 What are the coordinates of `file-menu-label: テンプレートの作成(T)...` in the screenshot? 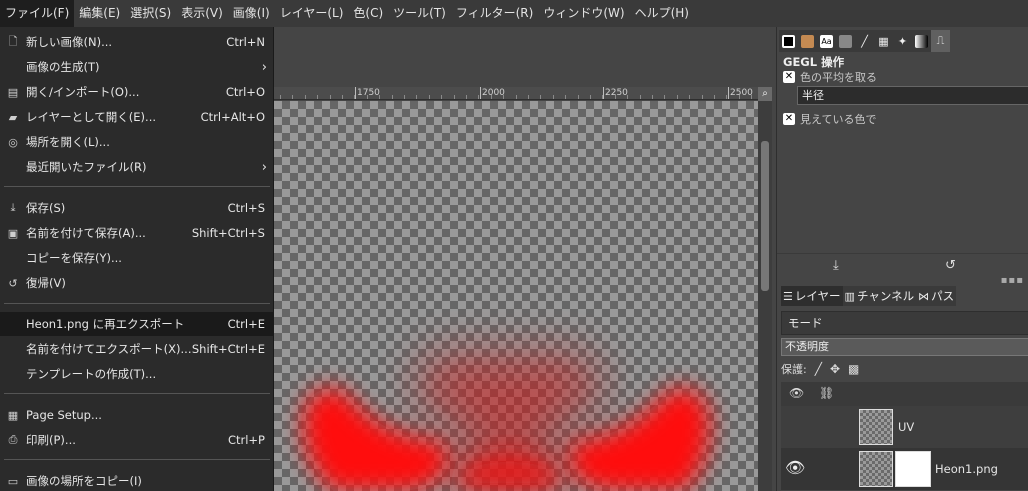 It's located at (91, 374).